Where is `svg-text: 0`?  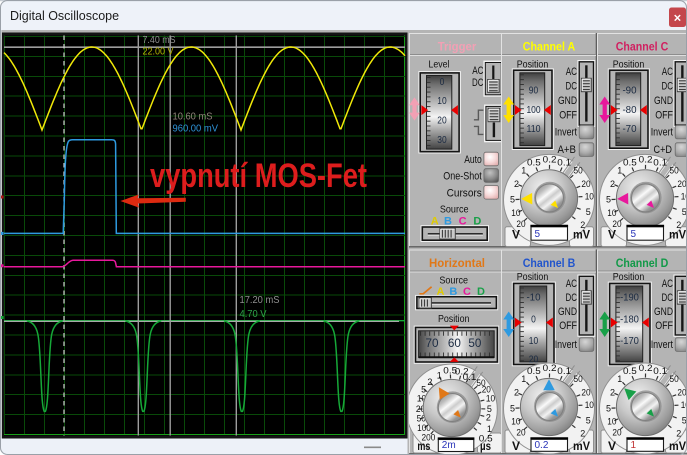 svg-text: 0 is located at coordinates (533, 320).